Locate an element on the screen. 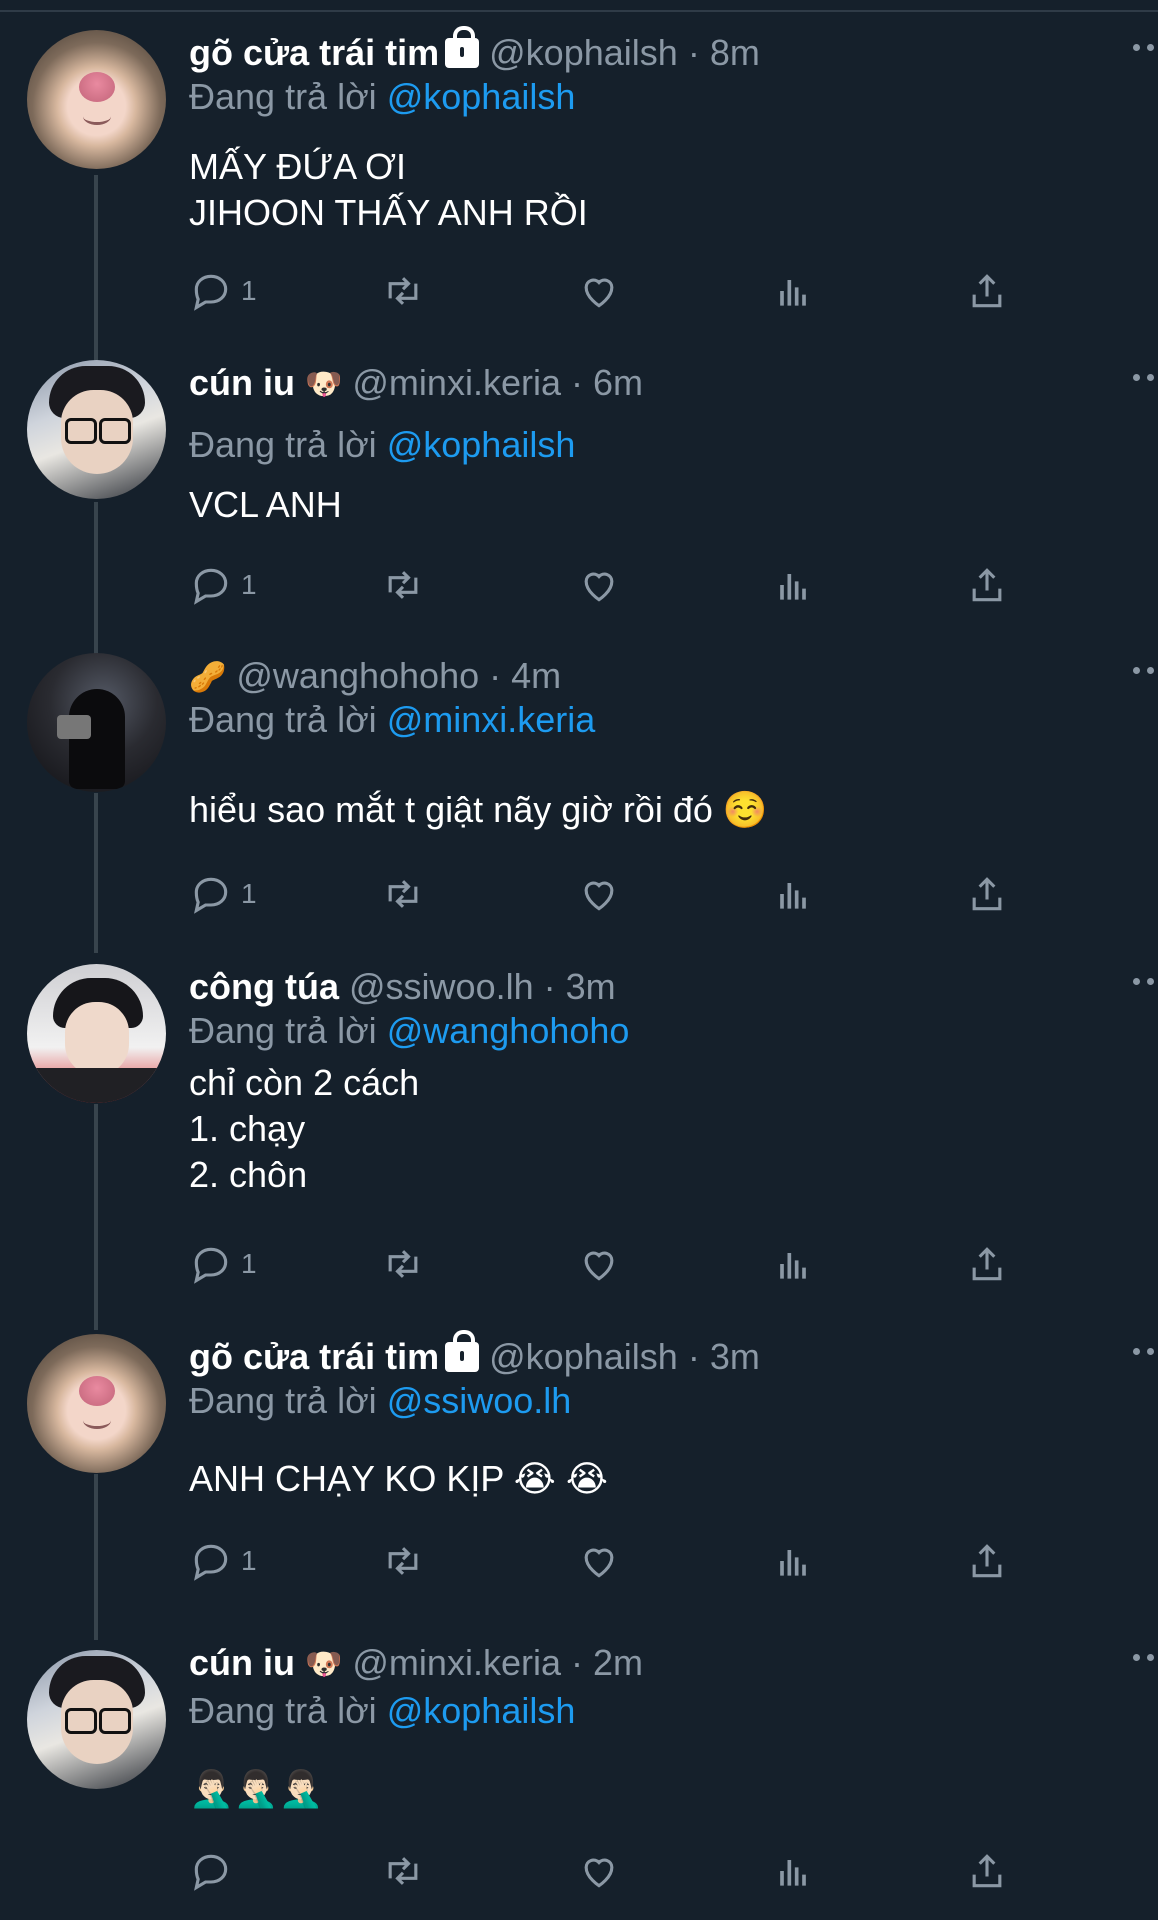 Image resolution: width=1158 pixels, height=1920 pixels. replying-to: Đang trả lời @minxi.keria is located at coordinates (392, 720).